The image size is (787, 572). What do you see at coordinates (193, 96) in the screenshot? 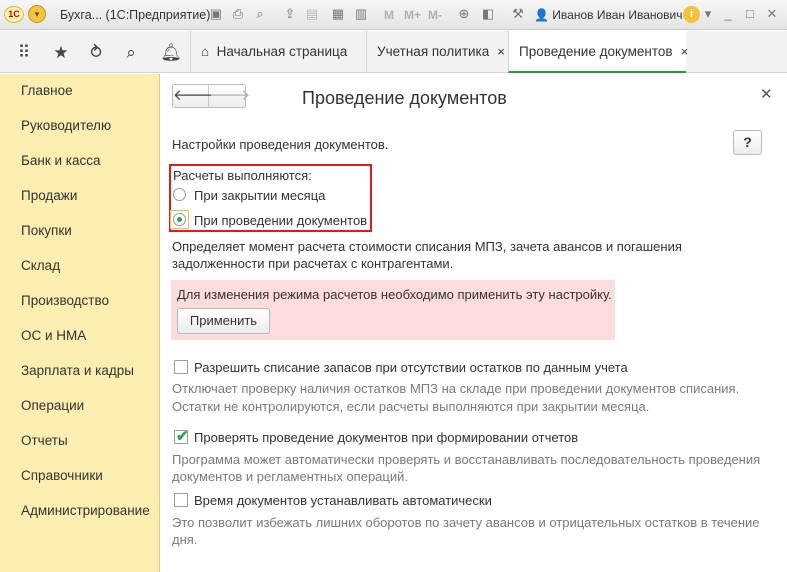
I see `back-arrow-icon: 🡐` at bounding box center [193, 96].